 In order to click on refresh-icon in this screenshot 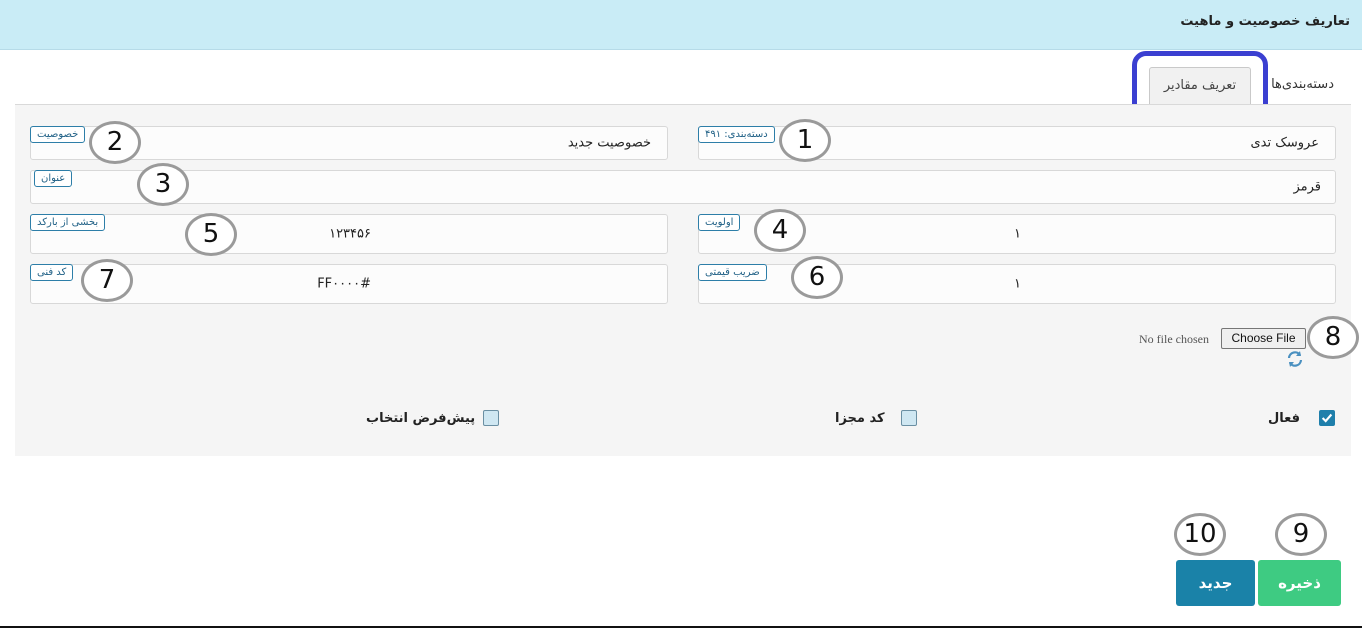, I will do `click(1295, 359)`.